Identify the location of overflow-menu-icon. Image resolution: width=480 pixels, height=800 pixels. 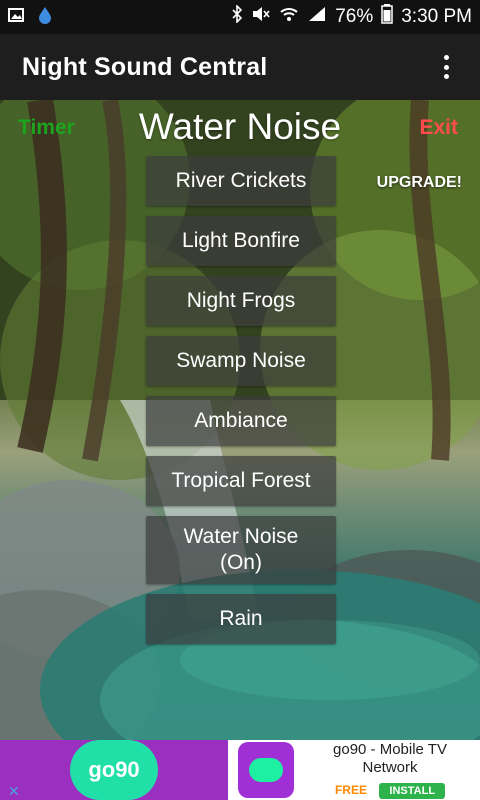
(446, 67).